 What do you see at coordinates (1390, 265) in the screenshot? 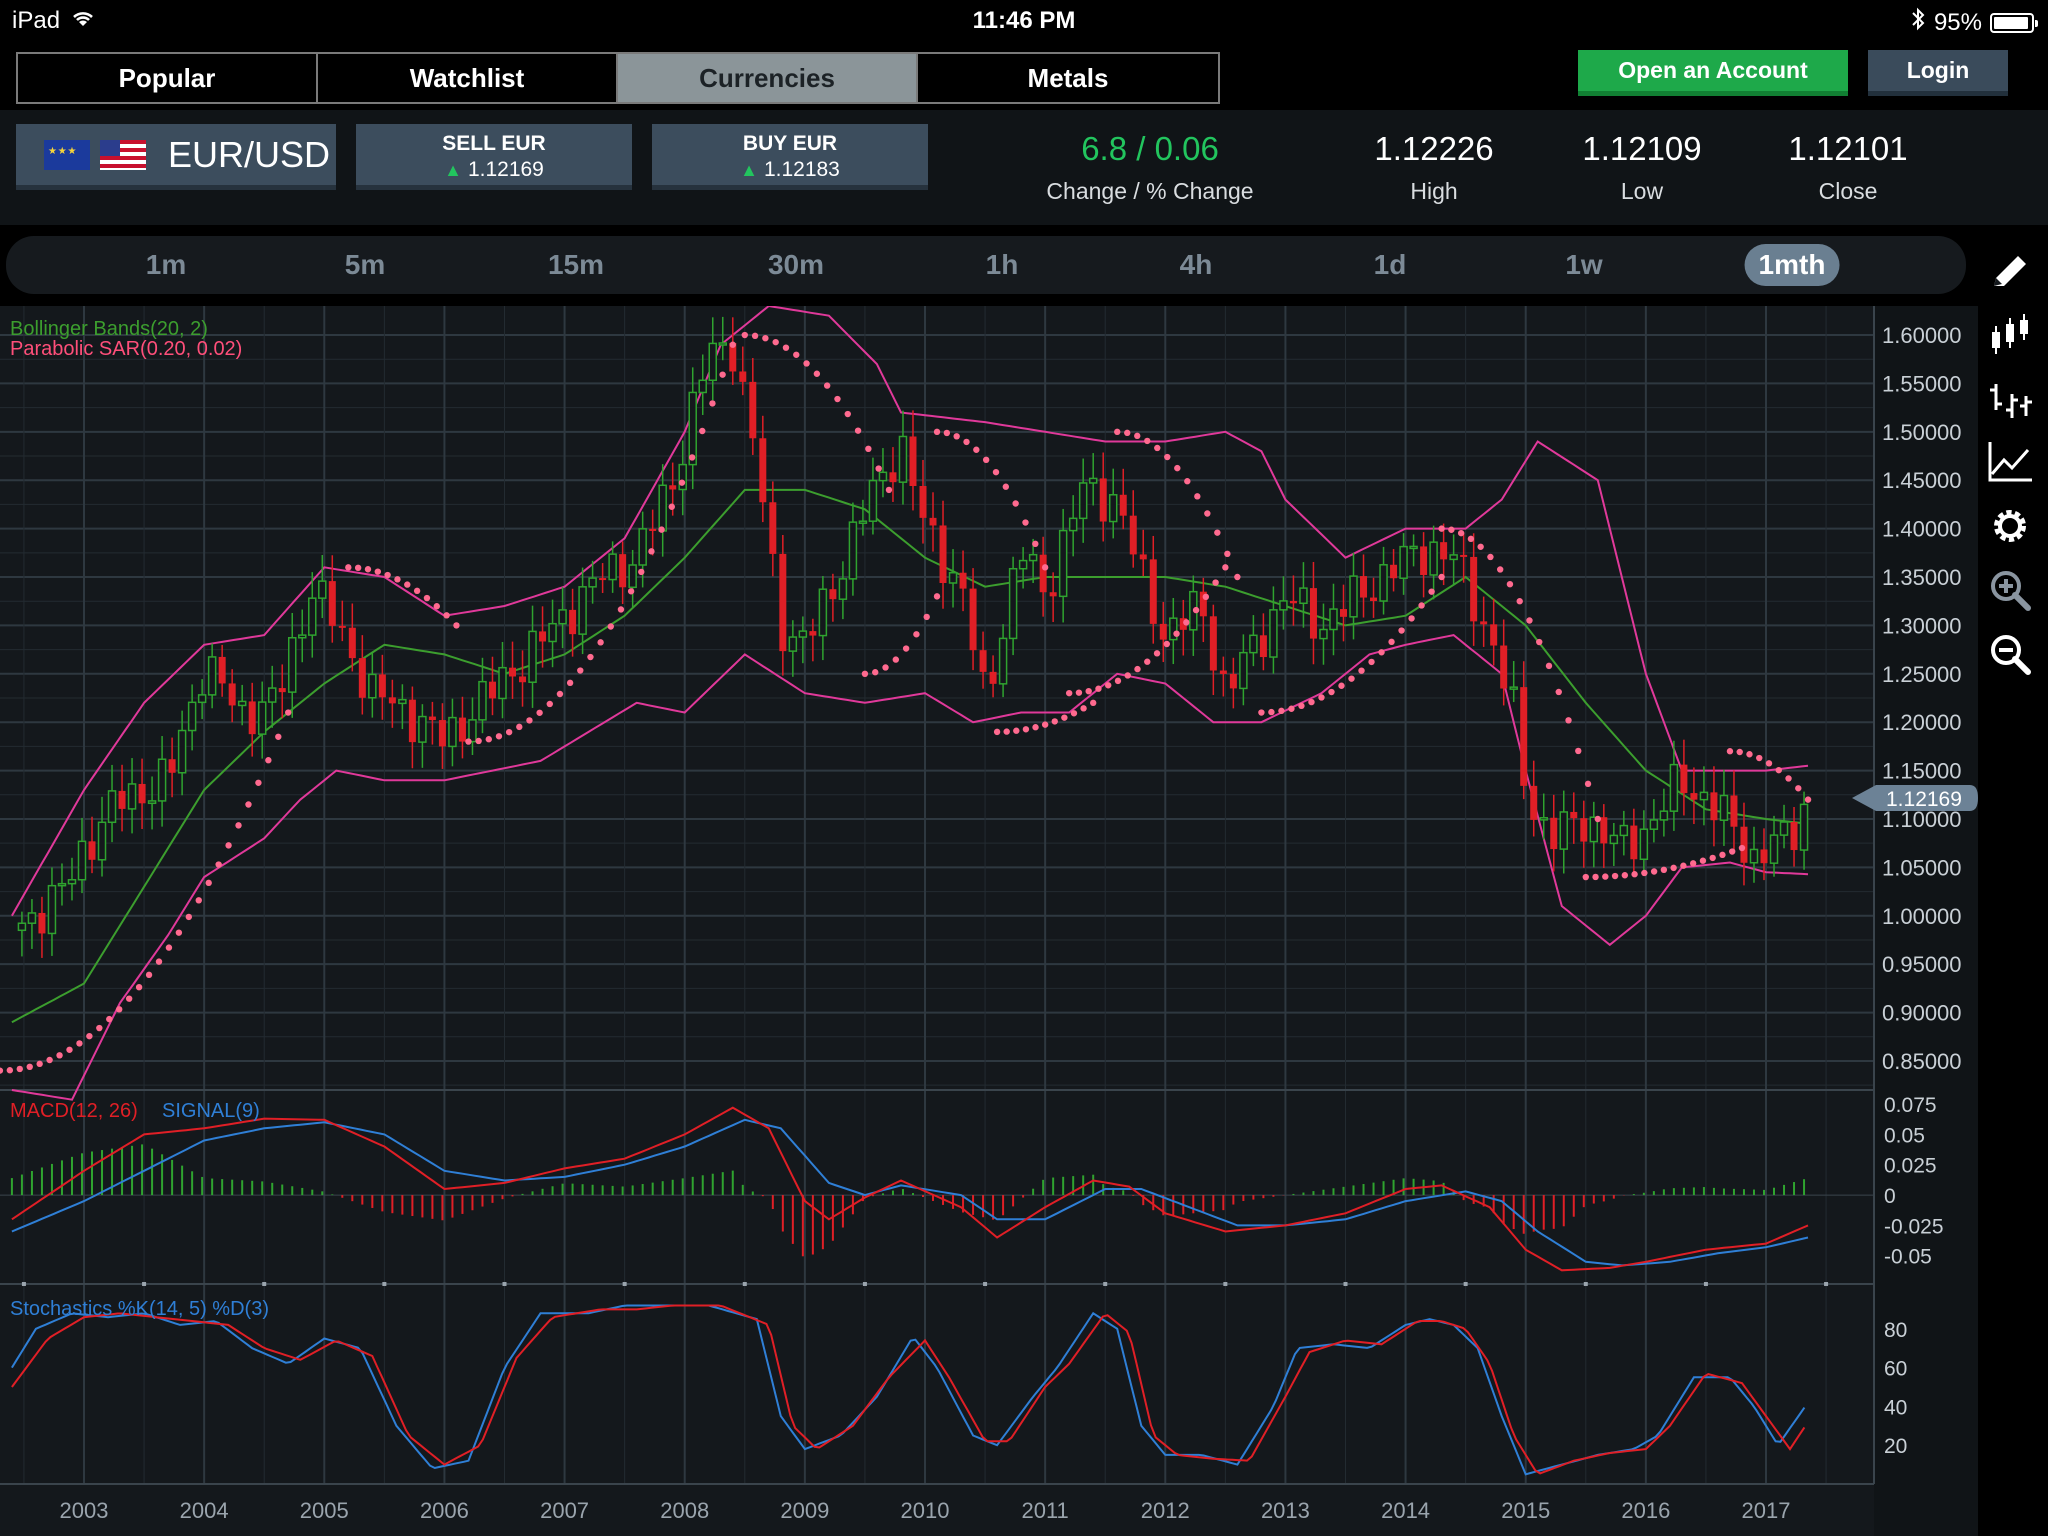
I see `timeframe-1d: 1d` at bounding box center [1390, 265].